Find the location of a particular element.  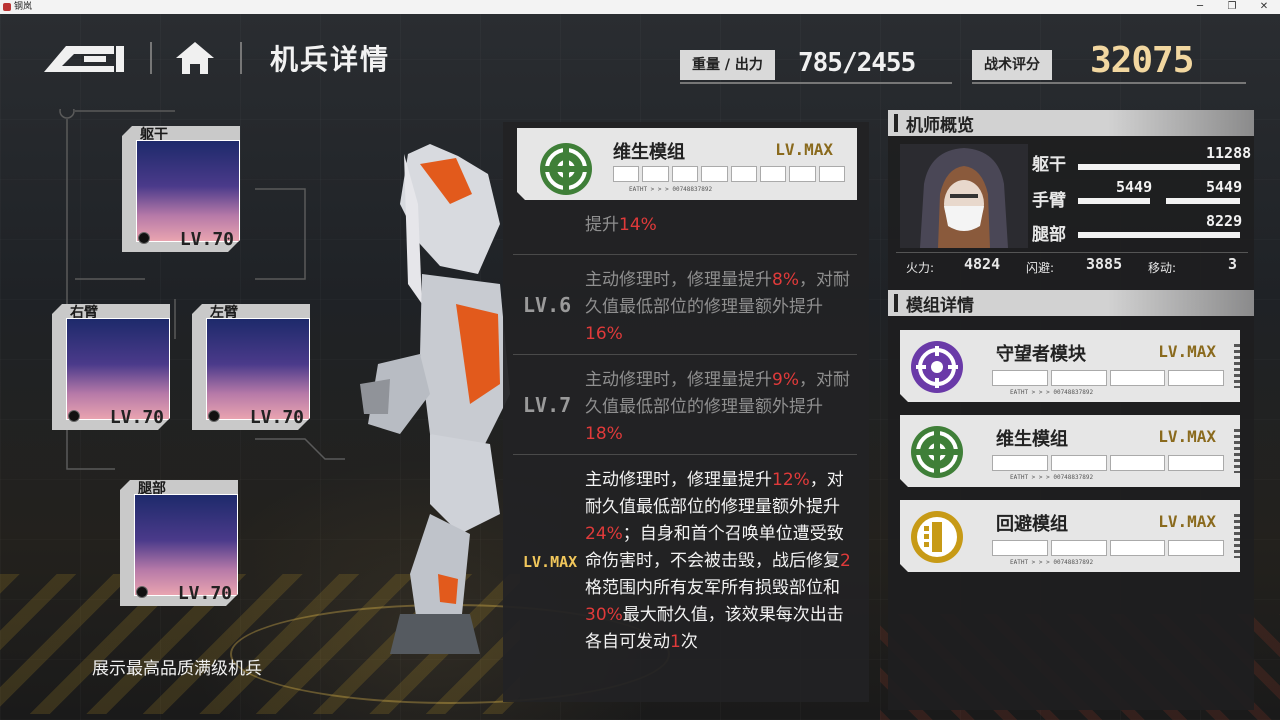

score-value: 32075 is located at coordinates (1142, 60).